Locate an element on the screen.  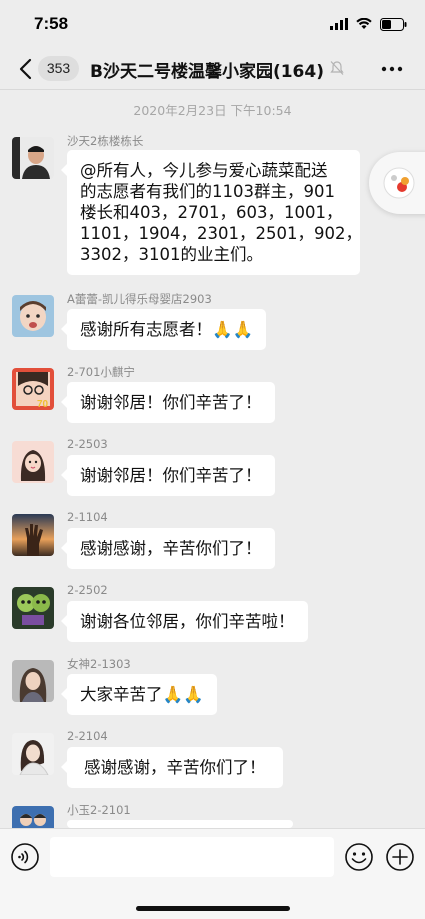
status-bar: 7:58 is located at coordinates (212, 24).